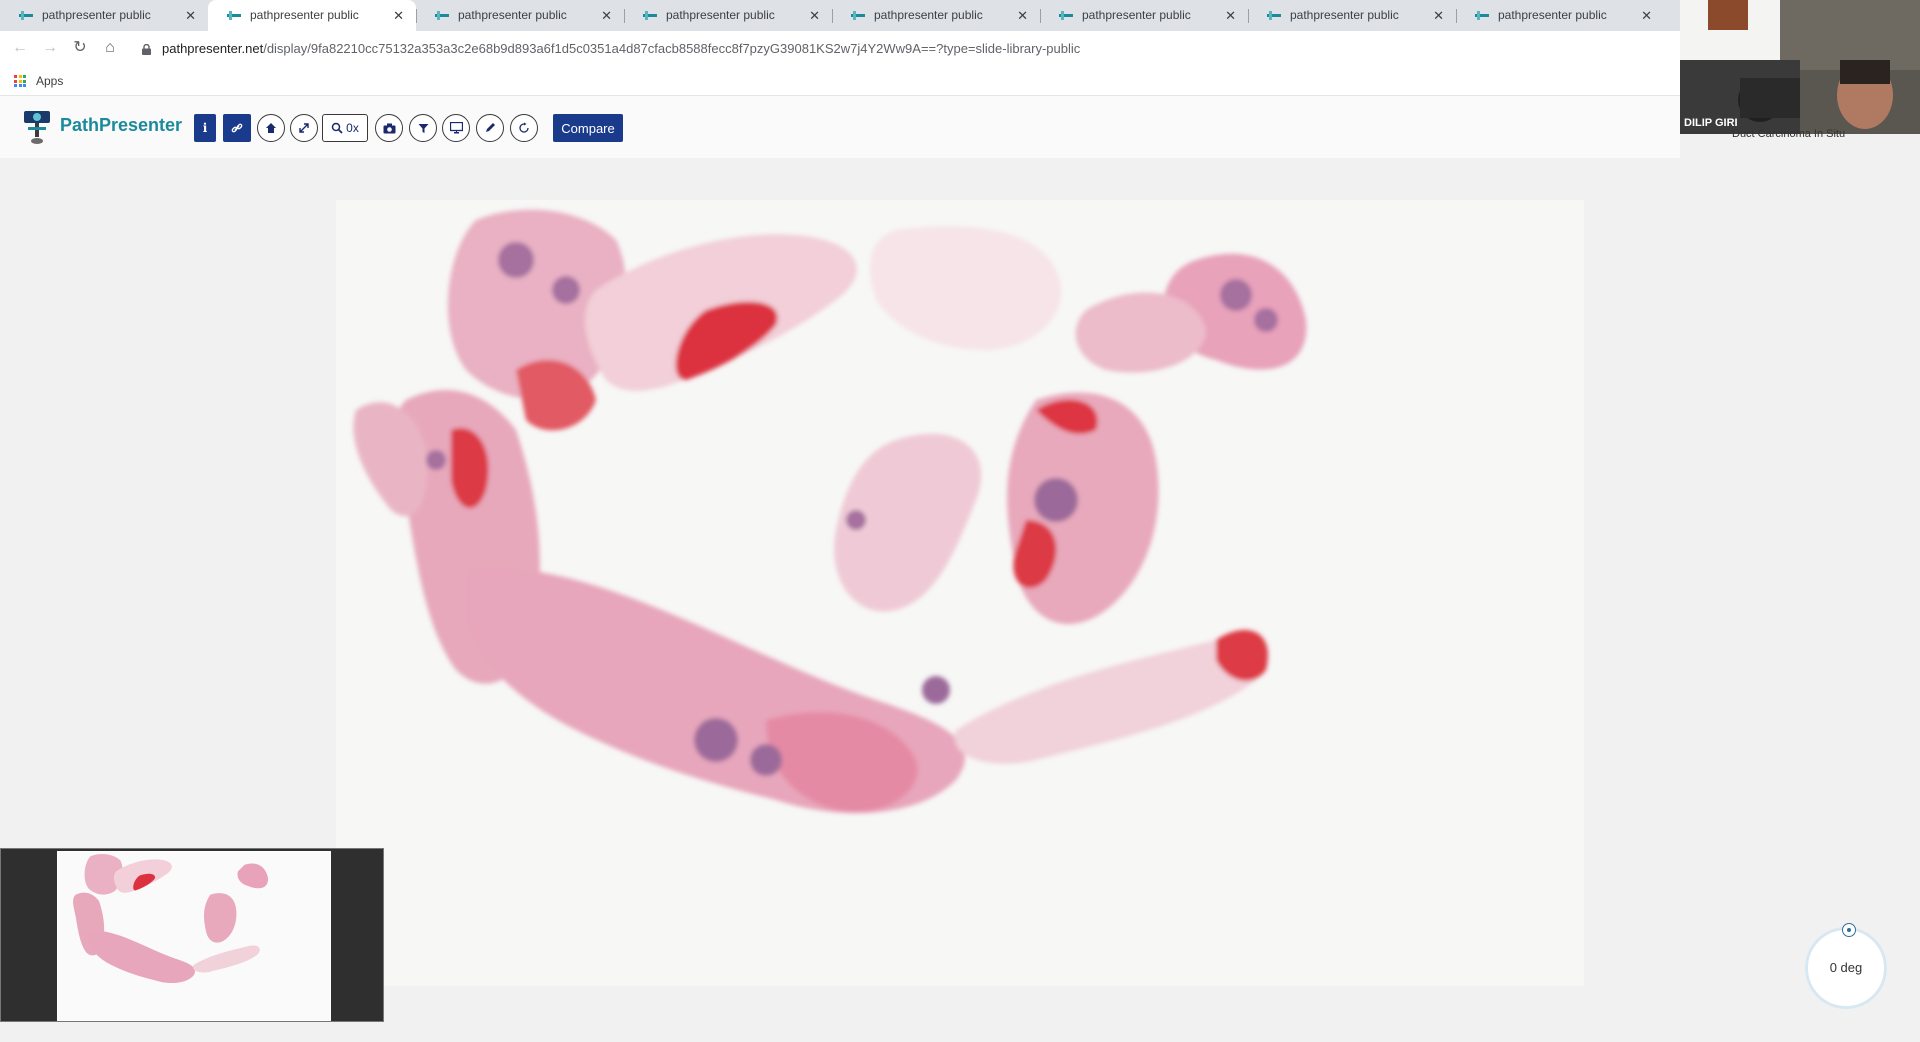 The height and width of the screenshot is (1042, 1920). I want to click on rotation-dial: 0 deg, so click(1846, 966).